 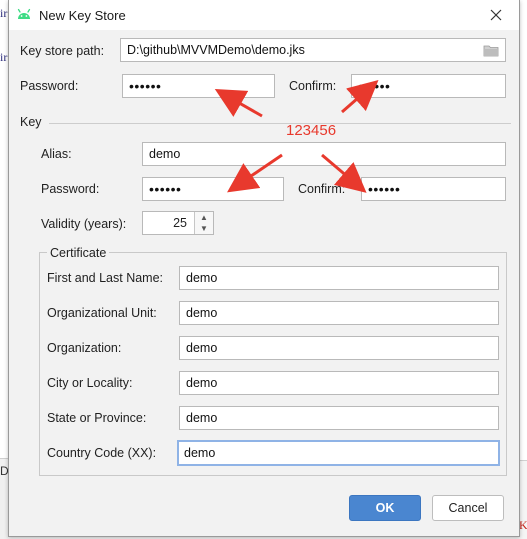 What do you see at coordinates (255, 173) in the screenshot?
I see `arrow-to-key-password-icon` at bounding box center [255, 173].